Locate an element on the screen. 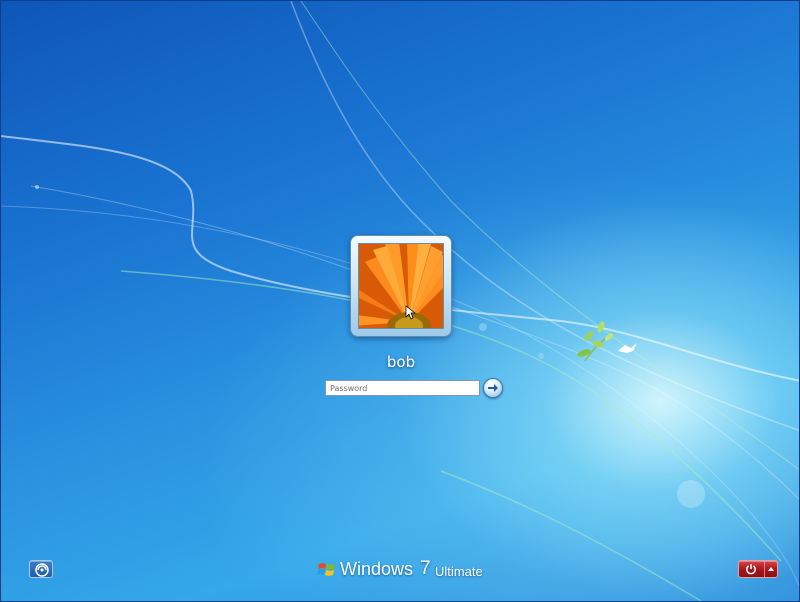 The width and height of the screenshot is (800, 602). windows-logo-icon is located at coordinates (326, 569).